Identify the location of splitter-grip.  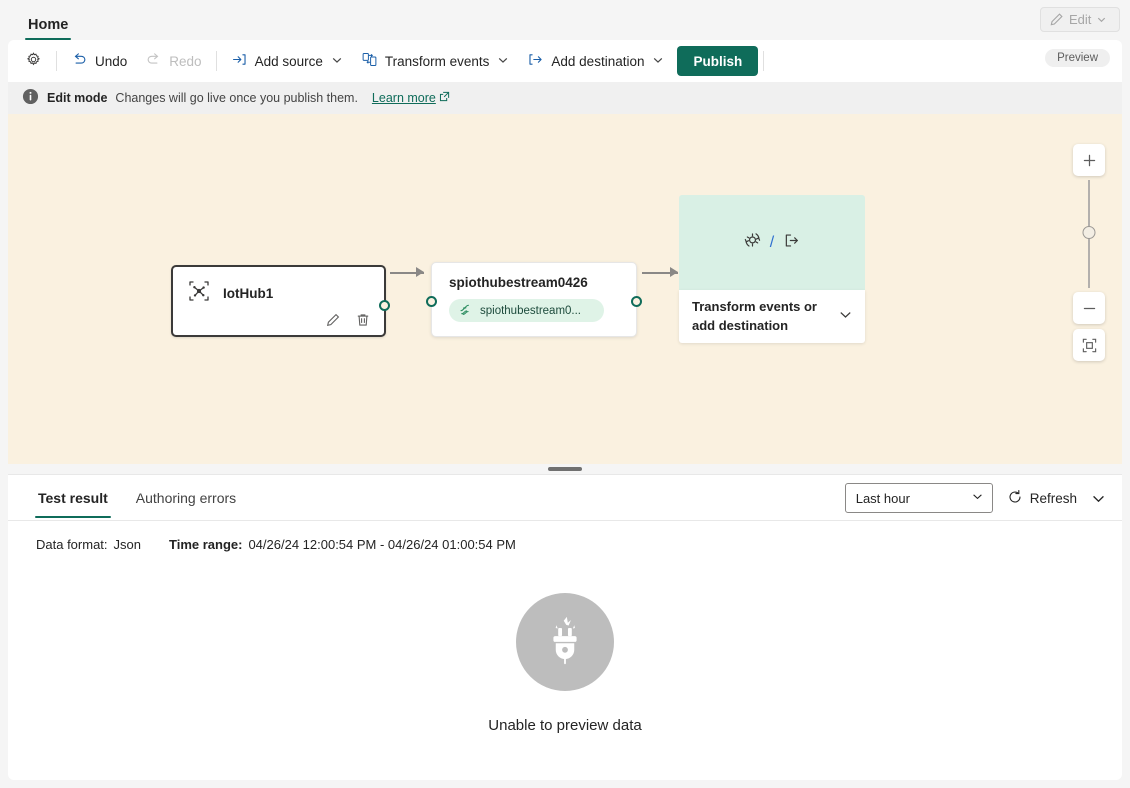
(565, 469).